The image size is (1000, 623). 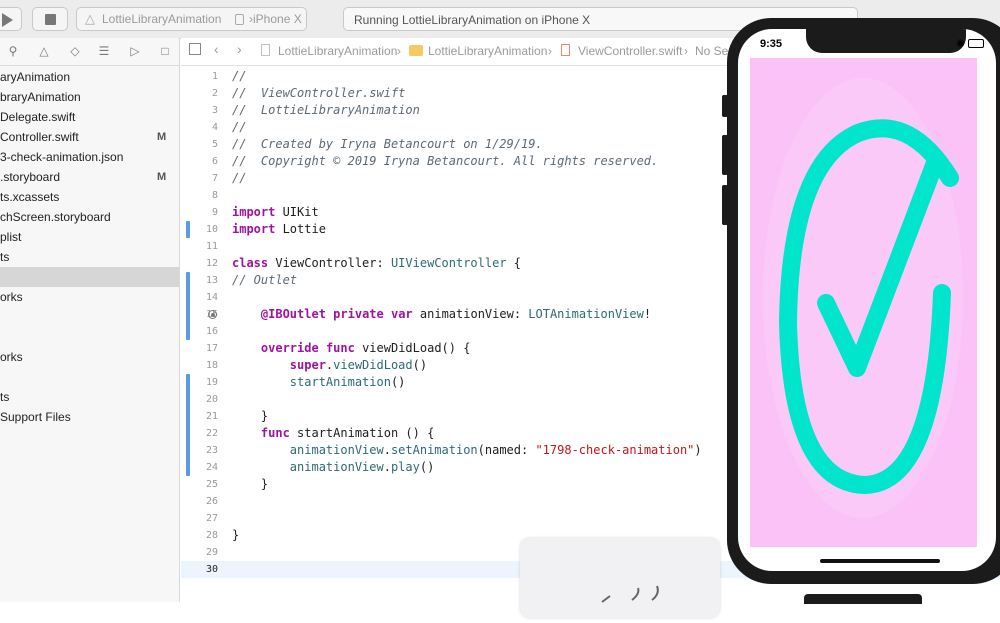 What do you see at coordinates (434, 450) in the screenshot?
I see `code-token: setAnimation` at bounding box center [434, 450].